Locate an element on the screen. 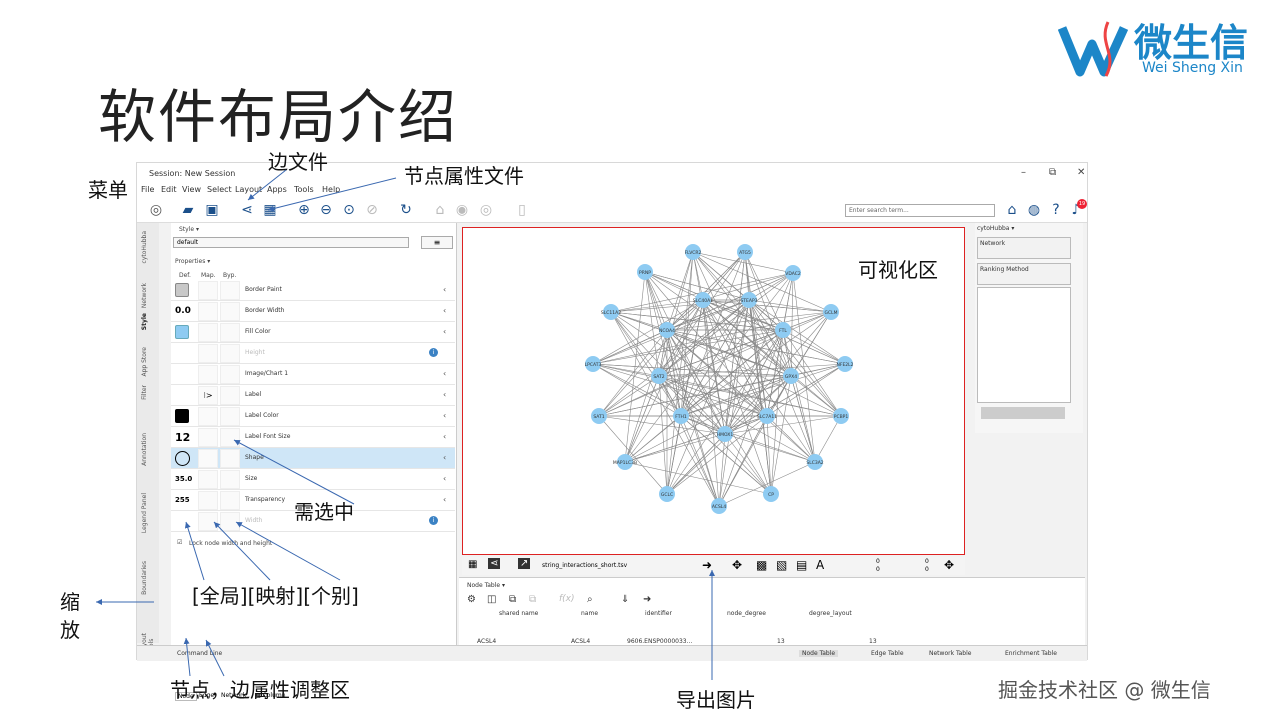 The width and height of the screenshot is (1280, 720). navigate-icon: ✥ is located at coordinates (949, 565).